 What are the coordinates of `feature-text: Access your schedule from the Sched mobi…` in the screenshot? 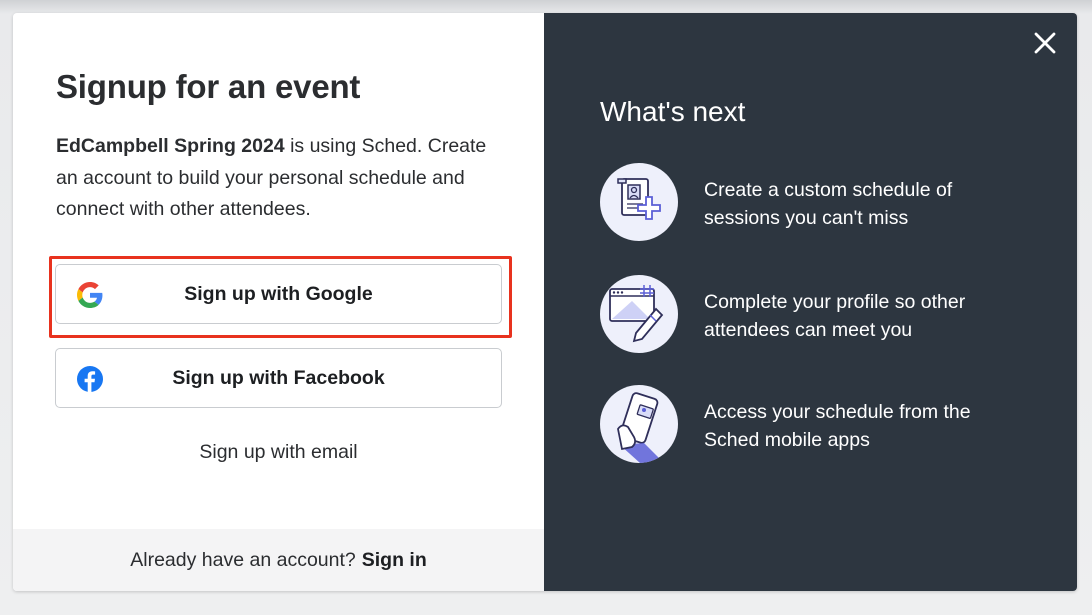 It's located at (837, 426).